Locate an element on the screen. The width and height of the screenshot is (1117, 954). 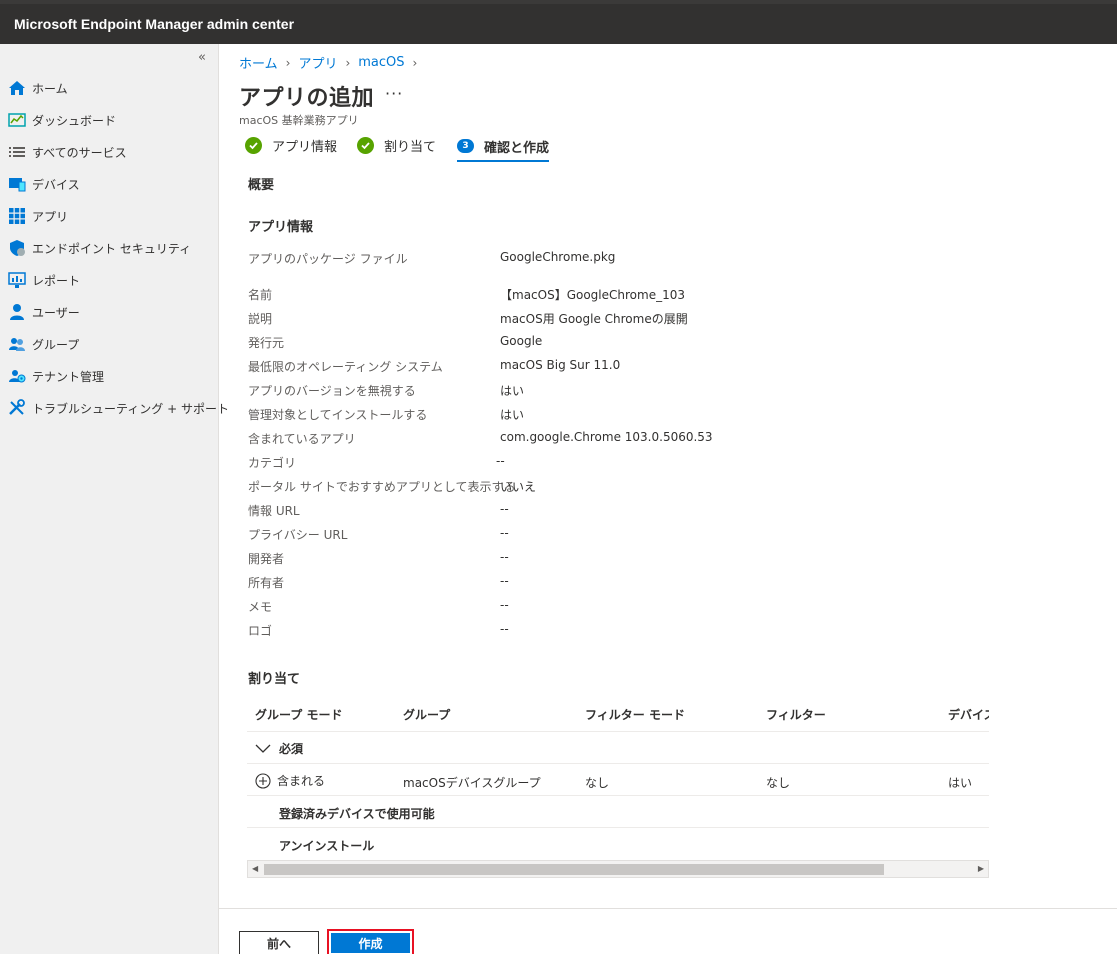
breadcrumb: ホーム › アプリ › macOS › is located at coordinates (332, 62).